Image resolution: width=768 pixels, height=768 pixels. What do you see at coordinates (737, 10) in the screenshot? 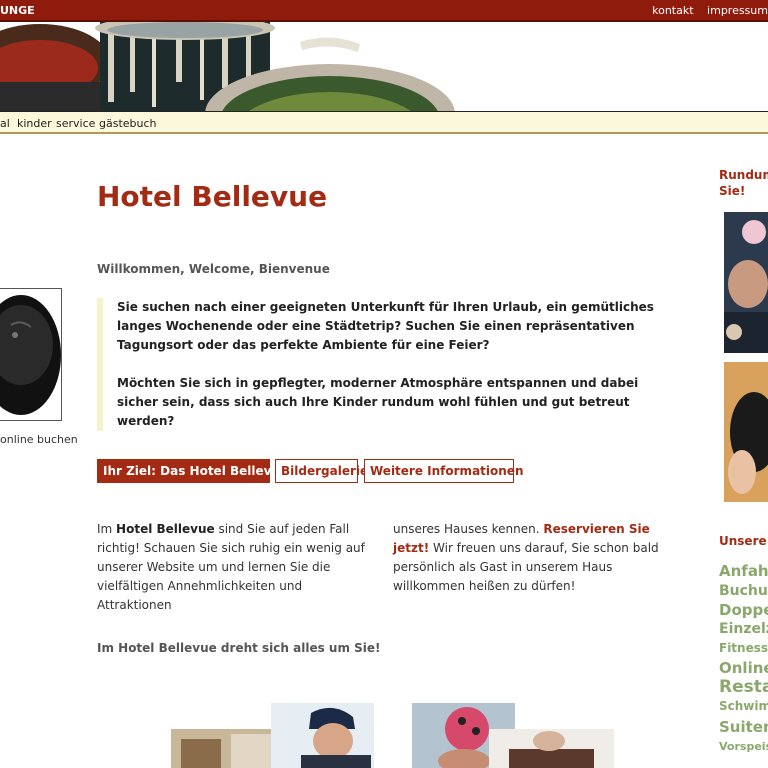
I see `imprint-link: impressum` at bounding box center [737, 10].